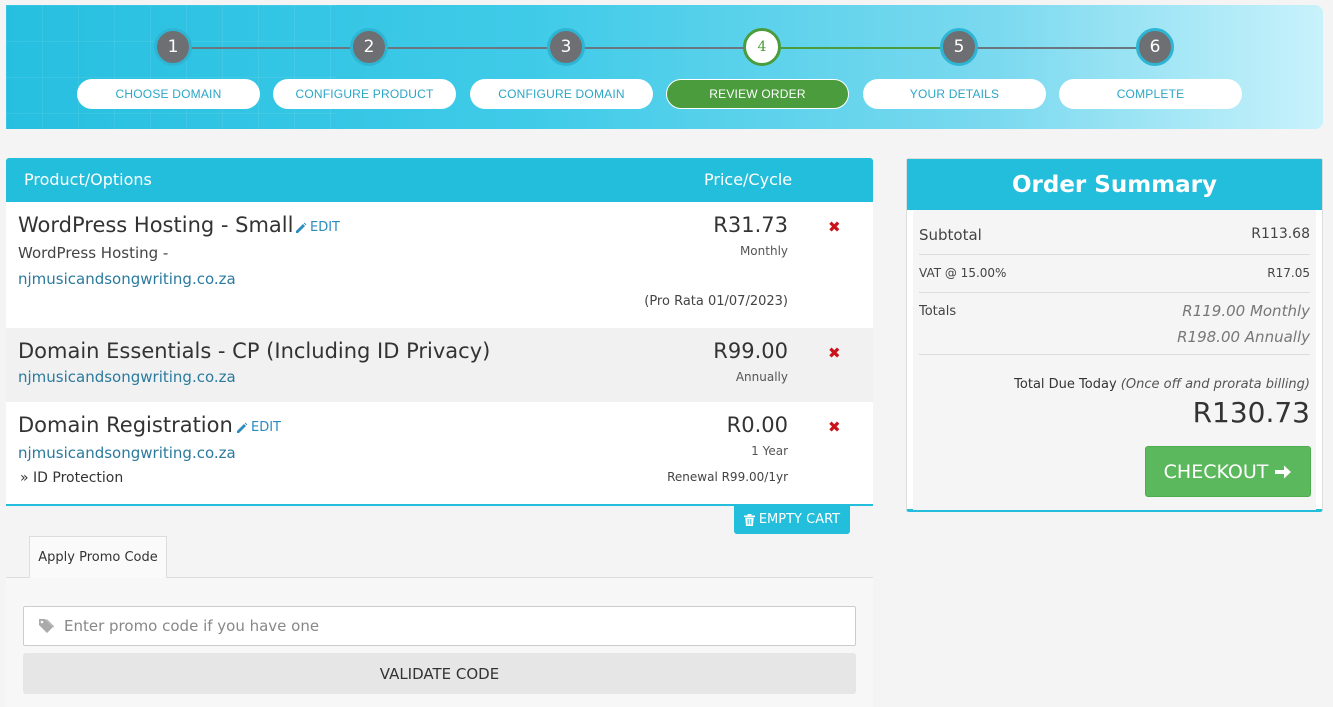 The height and width of the screenshot is (707, 1333). Describe the element at coordinates (761, 377) in the screenshot. I see `item-cycle: Annually` at that location.